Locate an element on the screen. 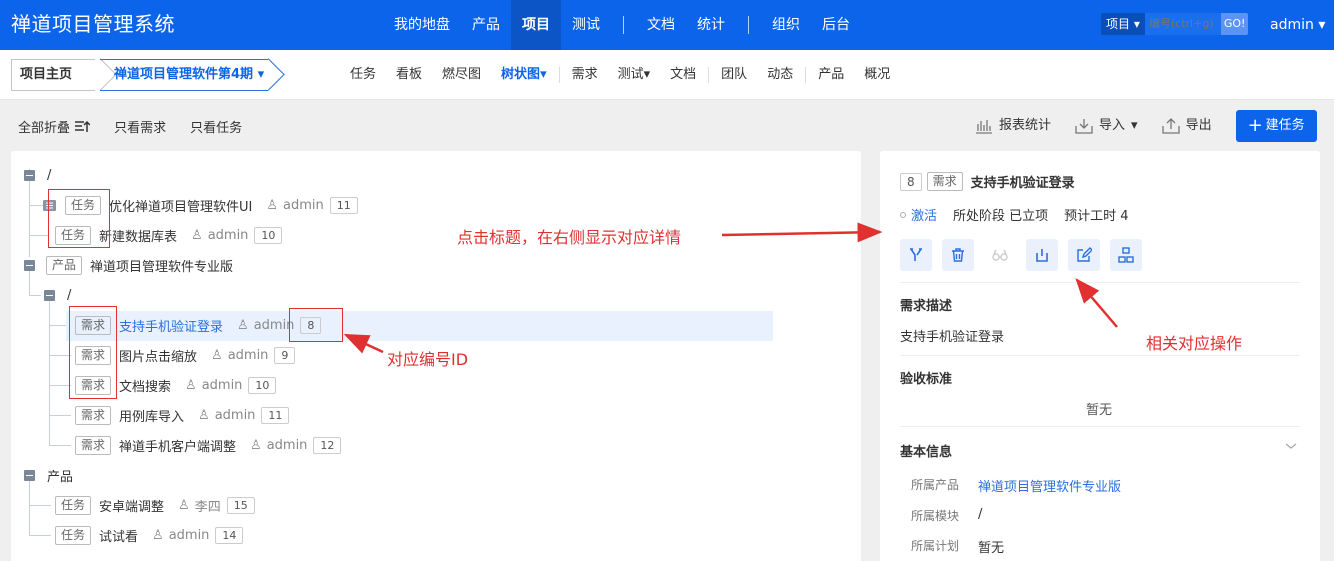 This screenshot has width=1334, height=561. review-button is located at coordinates (1000, 255).